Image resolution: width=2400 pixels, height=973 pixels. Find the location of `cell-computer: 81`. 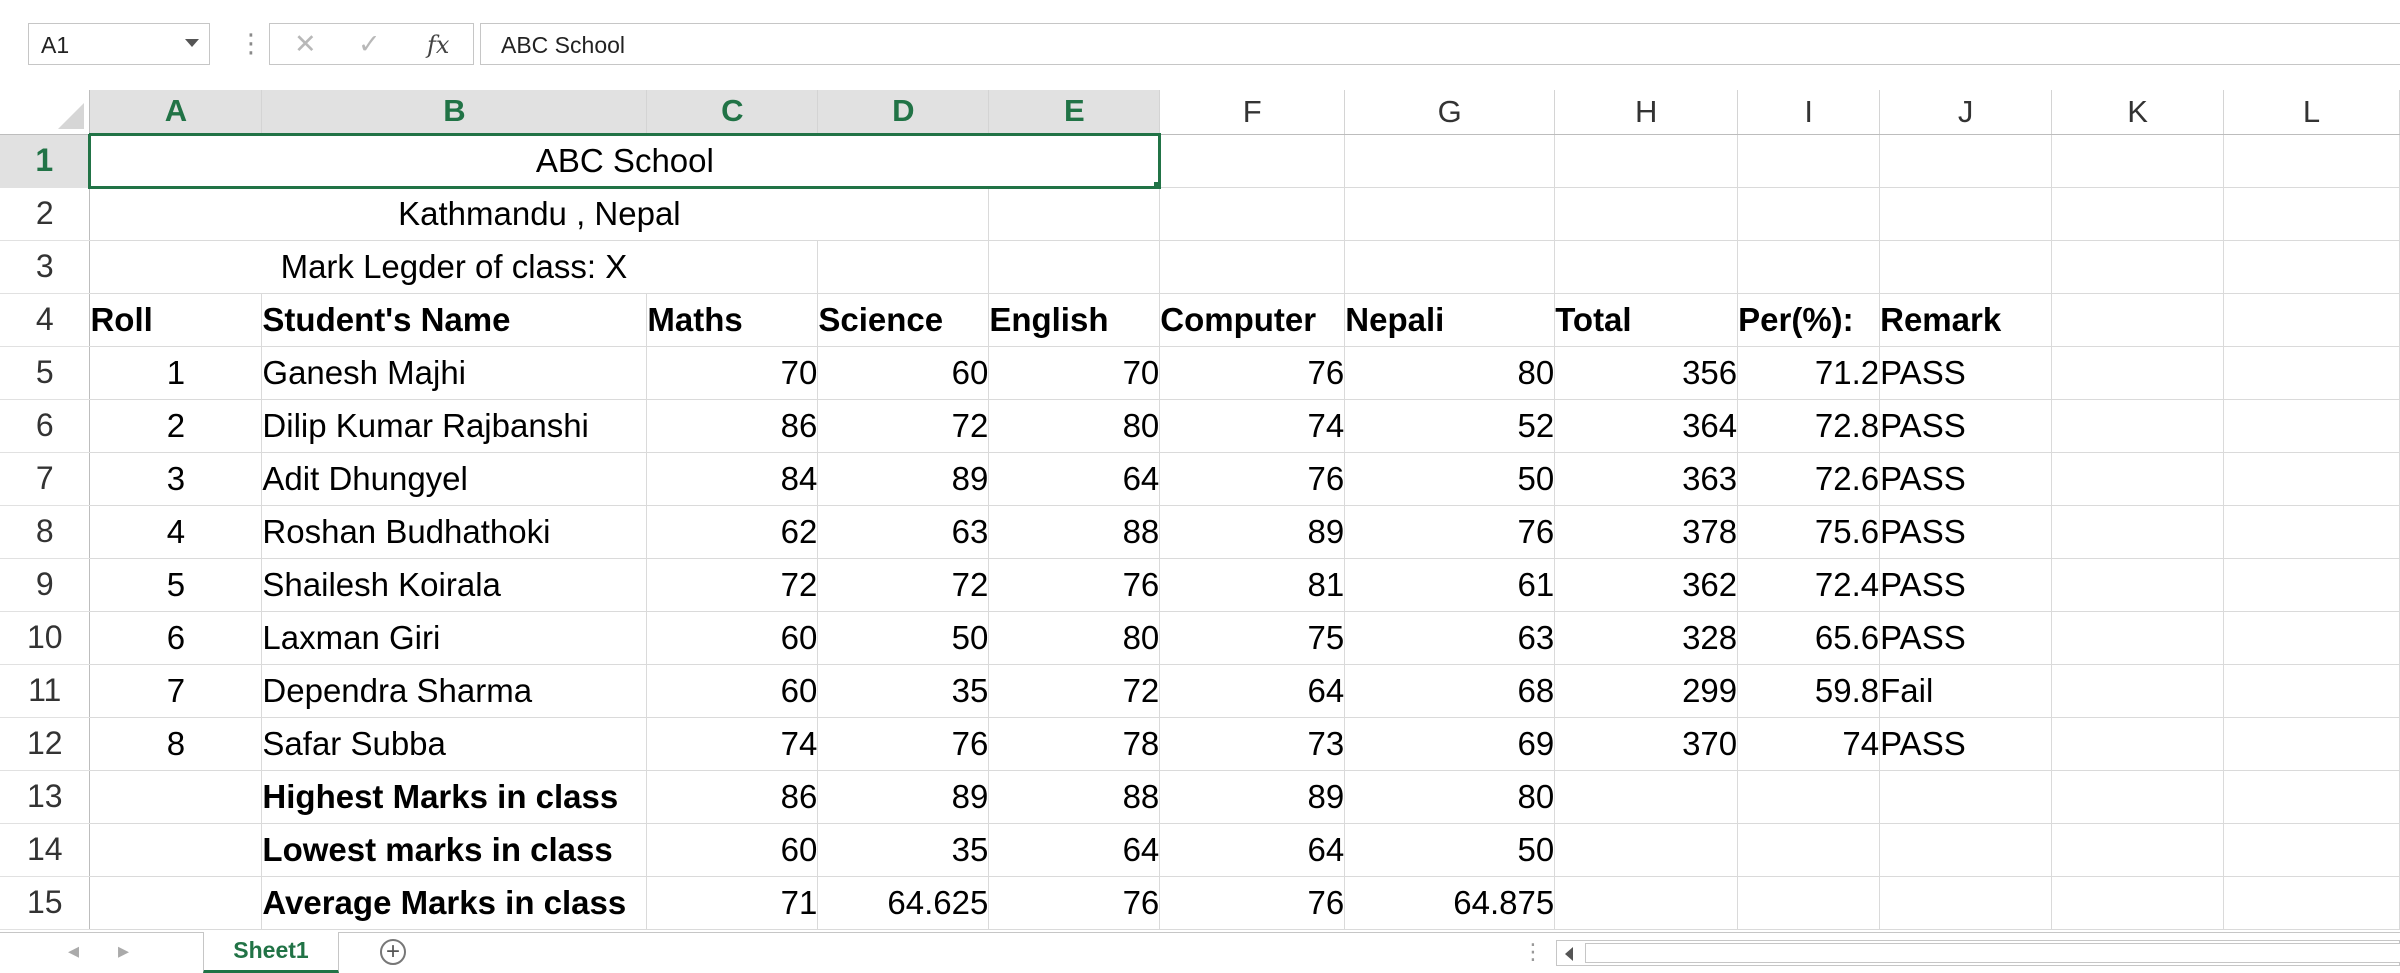

cell-computer: 81 is located at coordinates (1252, 585).